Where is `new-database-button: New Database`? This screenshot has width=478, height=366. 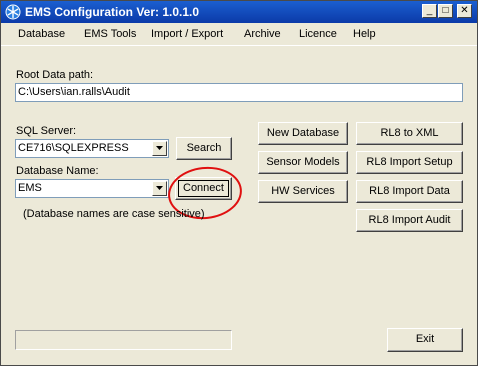 new-database-button: New Database is located at coordinates (303, 133).